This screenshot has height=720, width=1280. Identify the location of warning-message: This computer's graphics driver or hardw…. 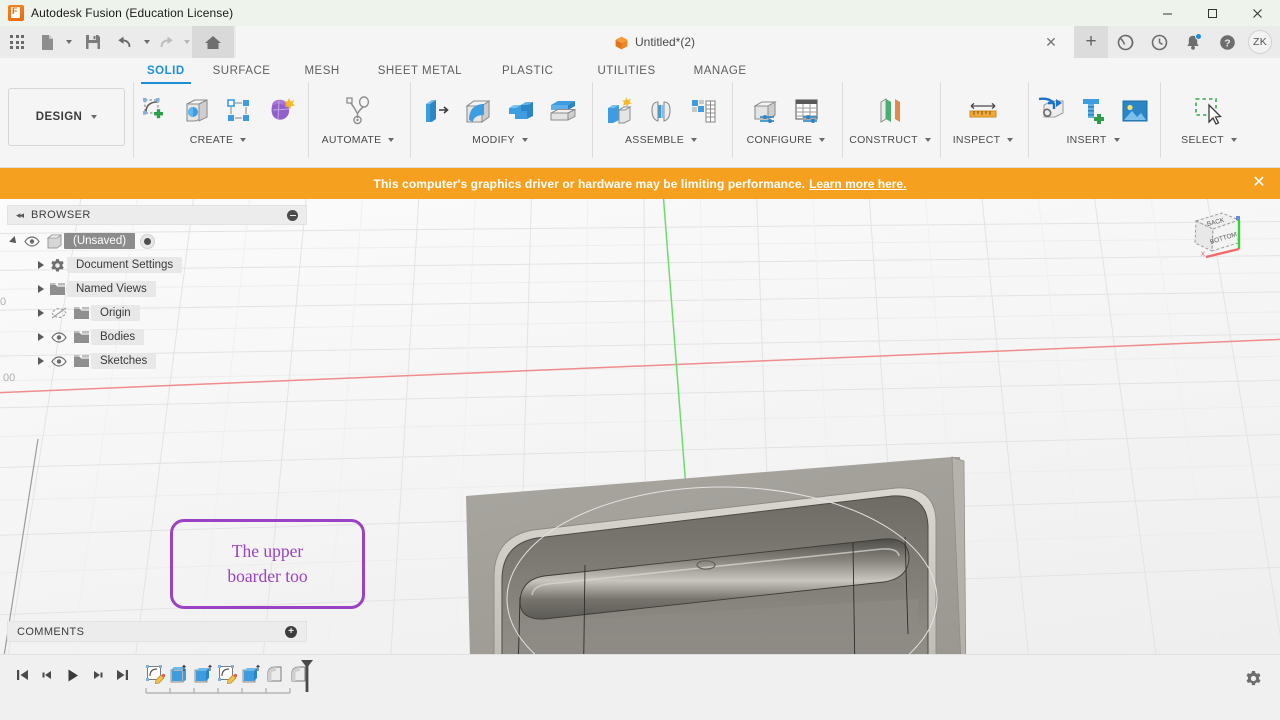
(589, 183).